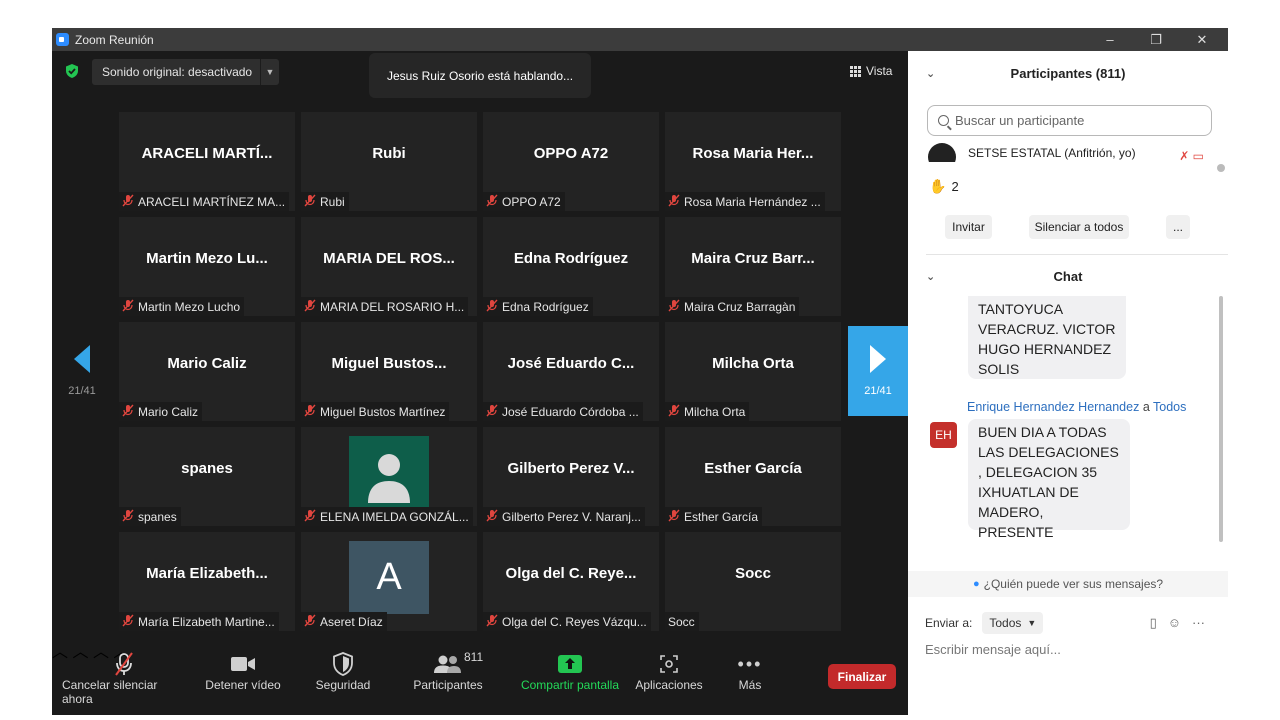 This screenshot has width=1280, height=720. Describe the element at coordinates (243, 685) in the screenshot. I see `stop-video-label: Detener vídeo` at that location.